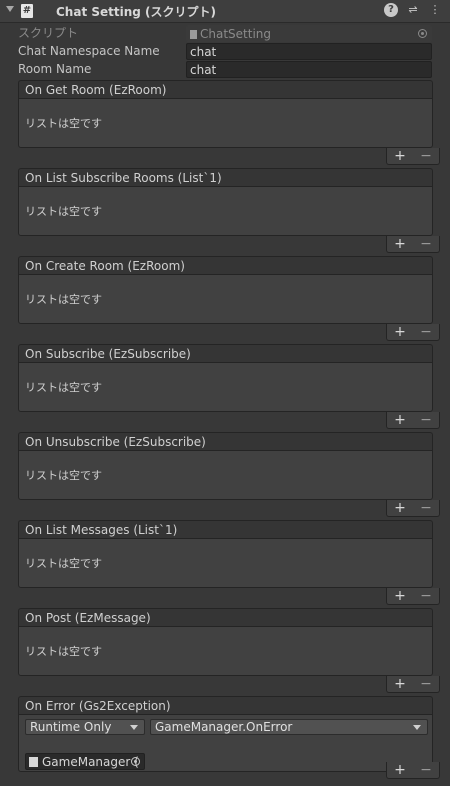  Describe the element at coordinates (225, 177) in the screenshot. I see `event-title: On List Subscribe Rooms (List`1)` at that location.